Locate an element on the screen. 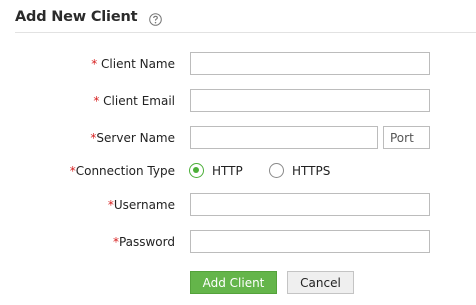 Image resolution: width=476 pixels, height=305 pixels. question-circle-icon is located at coordinates (156, 19).